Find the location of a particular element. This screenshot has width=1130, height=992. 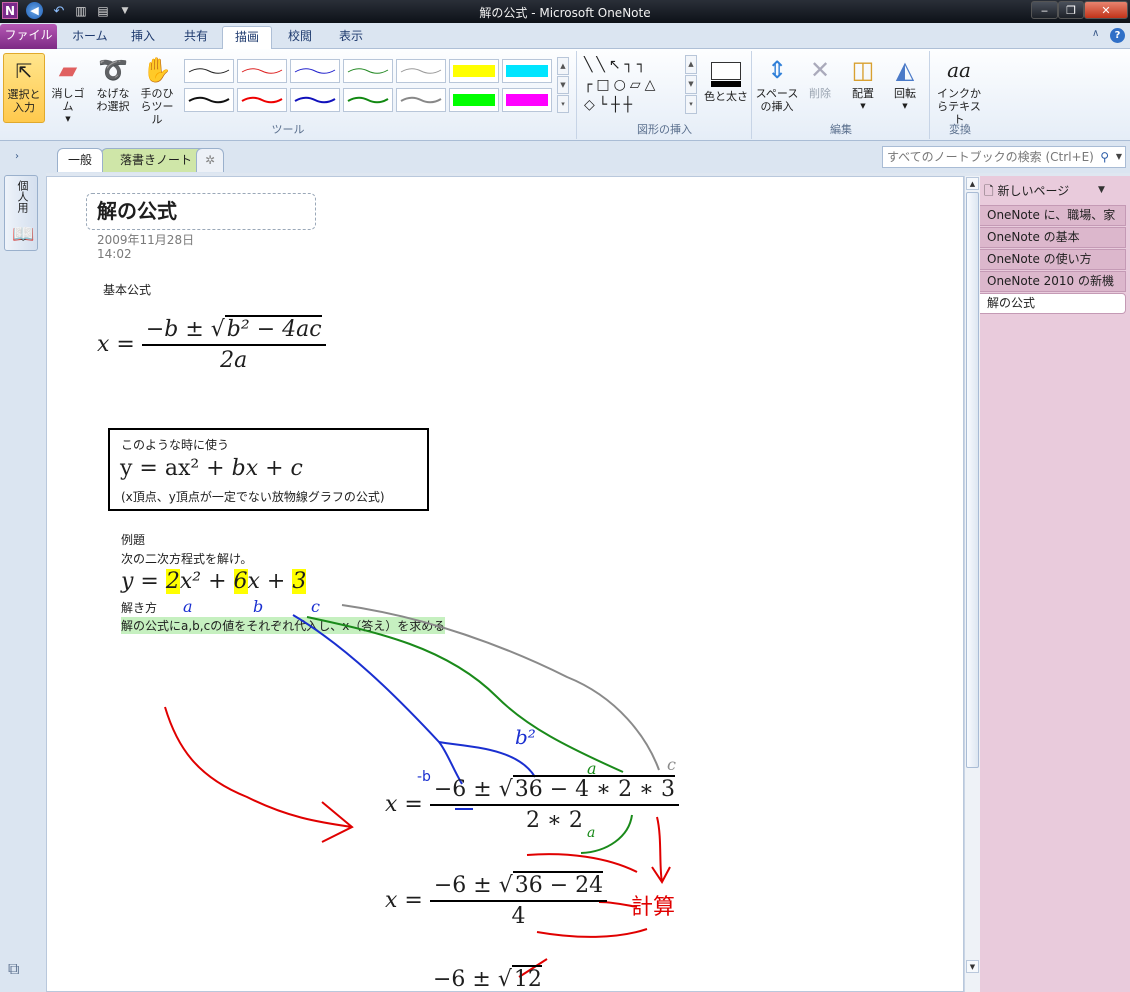

chevron-down-icon: ▼ is located at coordinates (863, 106).